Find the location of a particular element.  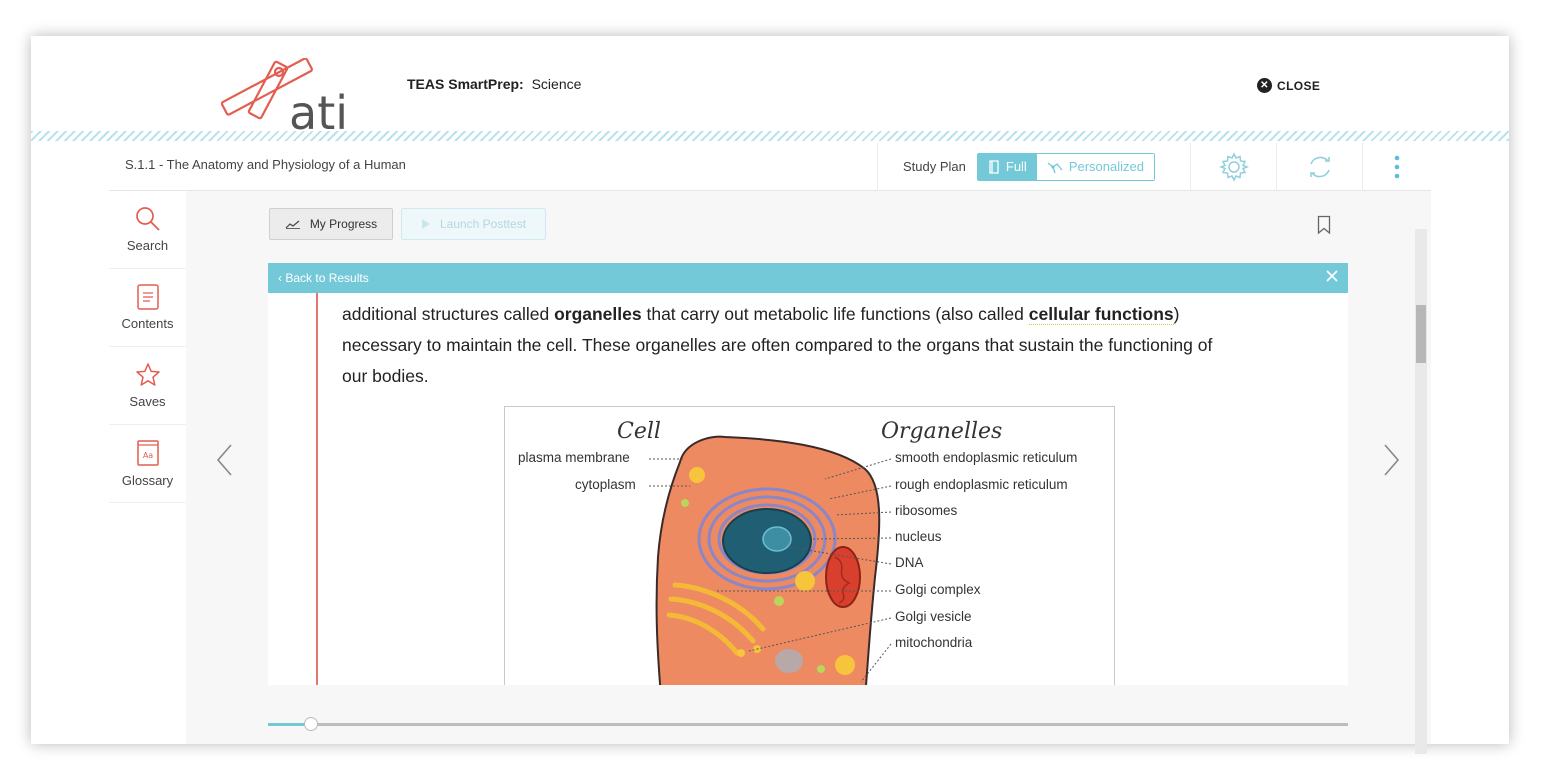

previous-page-button is located at coordinates (225, 462).